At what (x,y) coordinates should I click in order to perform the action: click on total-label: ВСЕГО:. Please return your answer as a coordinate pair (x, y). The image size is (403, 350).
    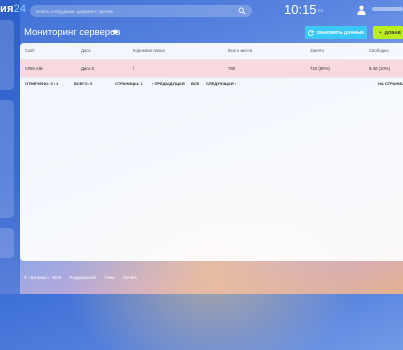
    Looking at the image, I should click on (81, 83).